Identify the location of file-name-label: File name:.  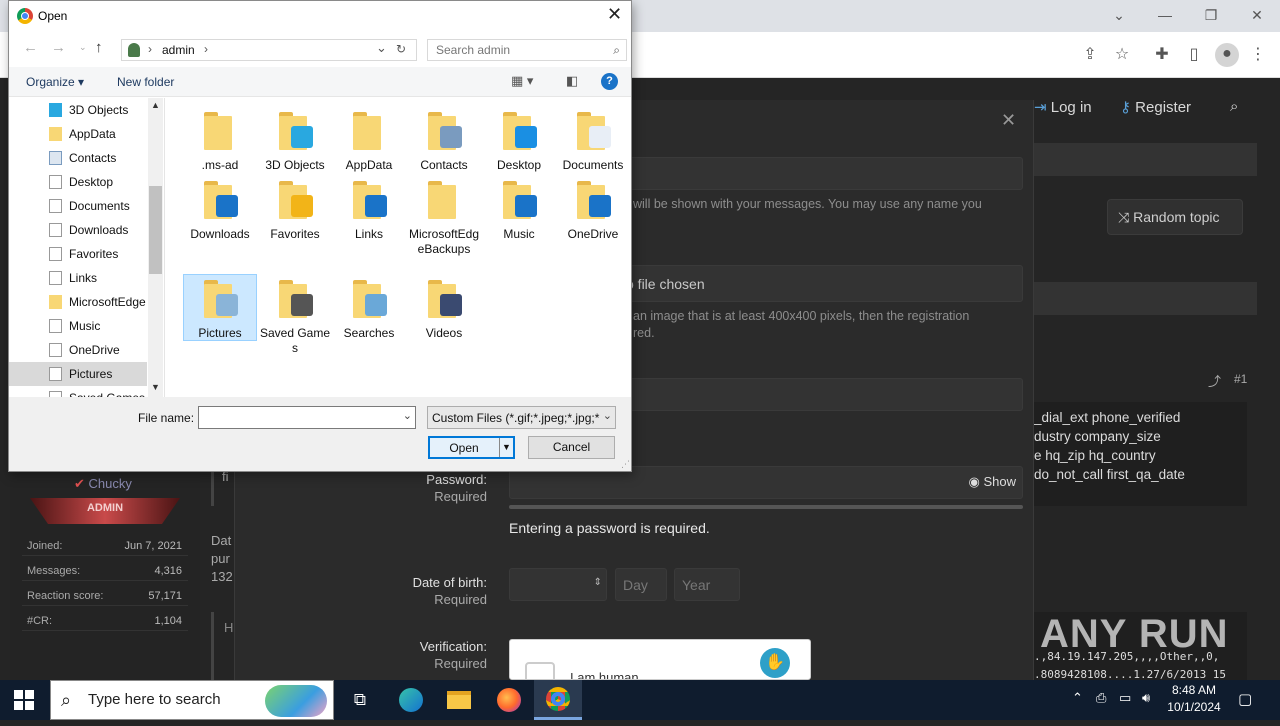
(166, 418).